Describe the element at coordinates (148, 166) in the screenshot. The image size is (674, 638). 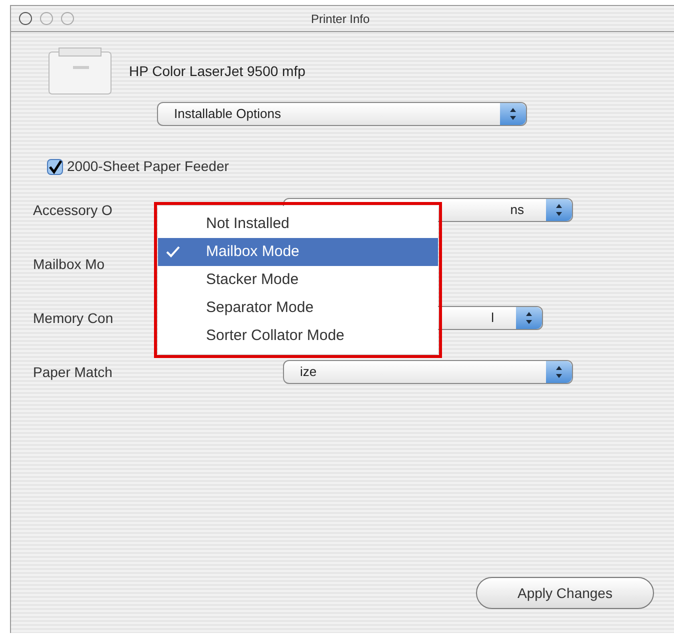
I see `checkbox-label: 2000-Sheet Paper Feeder` at that location.